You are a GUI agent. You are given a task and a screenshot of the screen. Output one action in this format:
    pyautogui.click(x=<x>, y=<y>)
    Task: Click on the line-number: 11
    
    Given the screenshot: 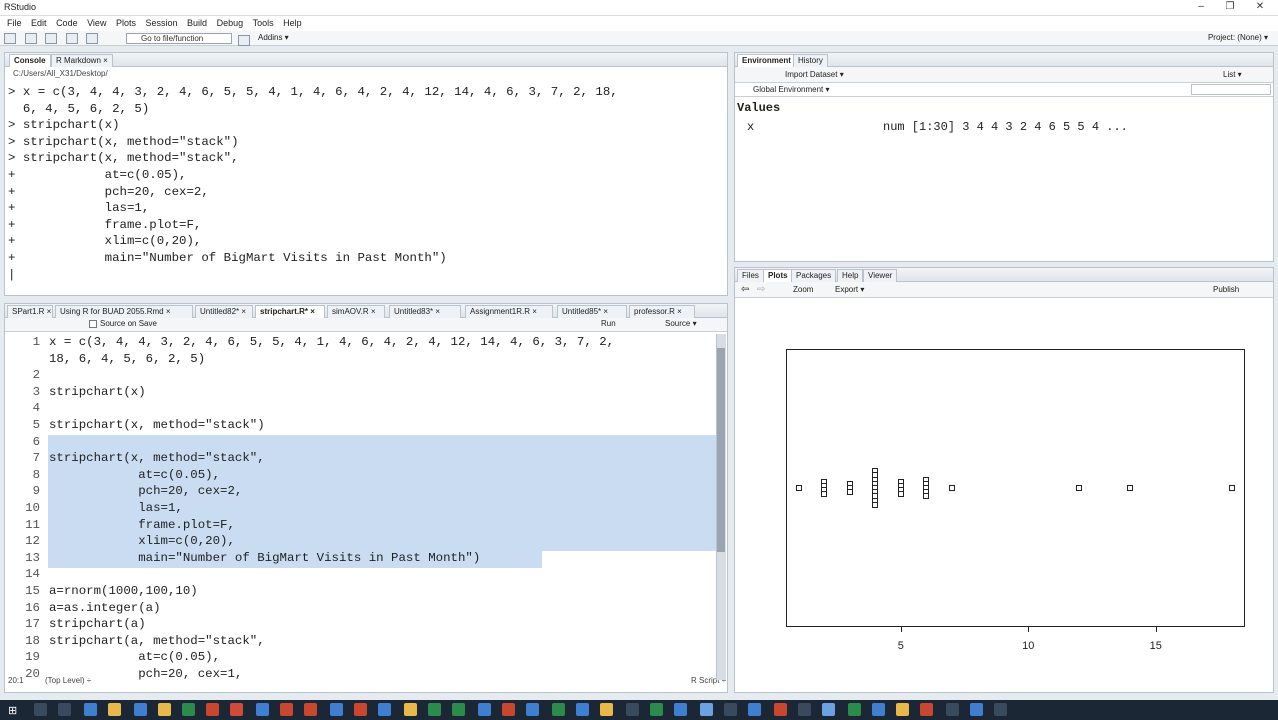 What is the action you would take?
    pyautogui.click(x=32, y=524)
    